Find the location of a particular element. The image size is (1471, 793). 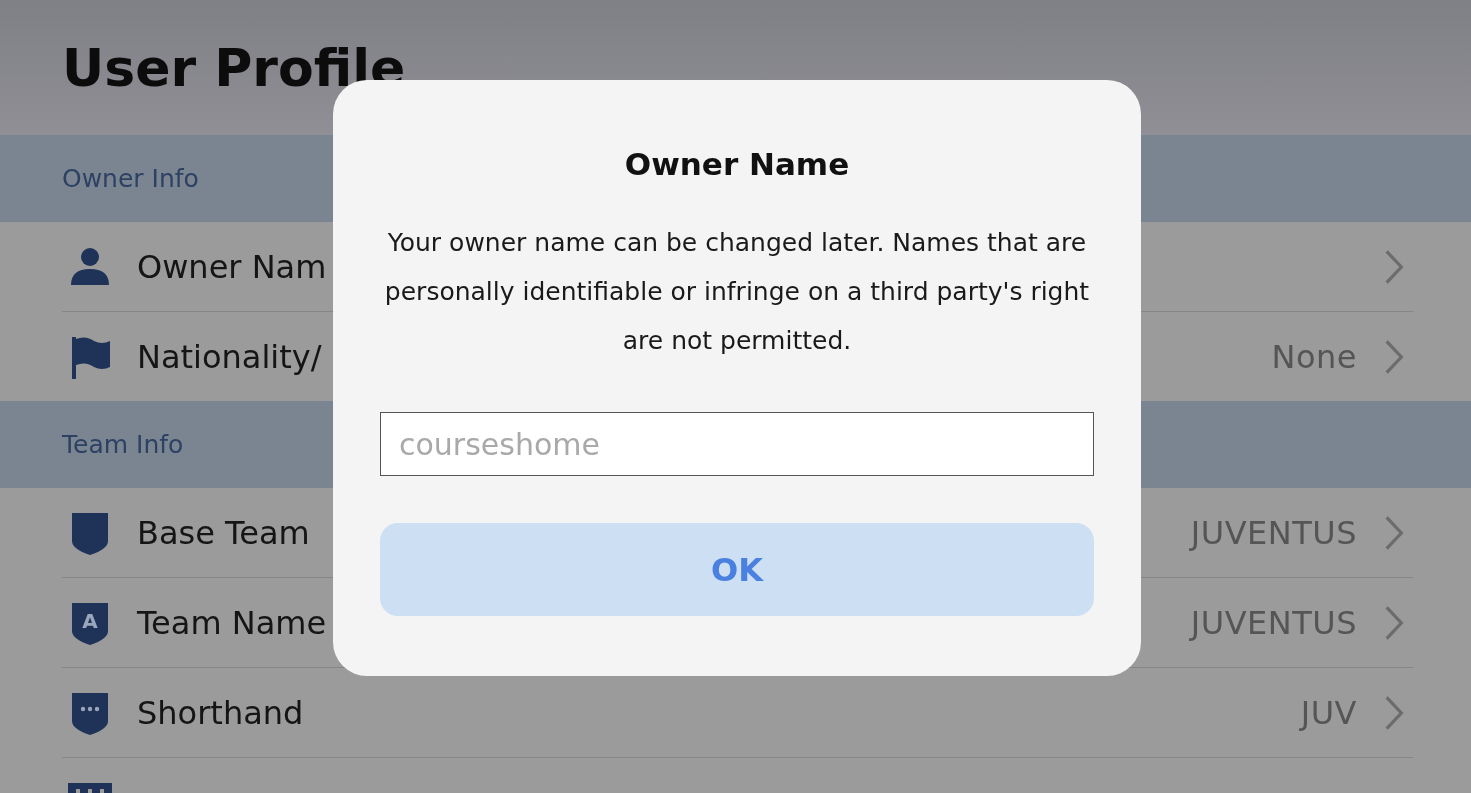

row-label: Team Name is located at coordinates (232, 622).